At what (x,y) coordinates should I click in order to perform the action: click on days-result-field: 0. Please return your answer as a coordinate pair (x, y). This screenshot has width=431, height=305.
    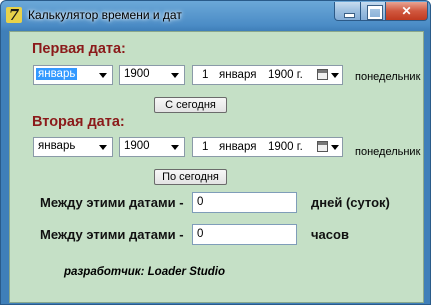
    Looking at the image, I should click on (244, 202).